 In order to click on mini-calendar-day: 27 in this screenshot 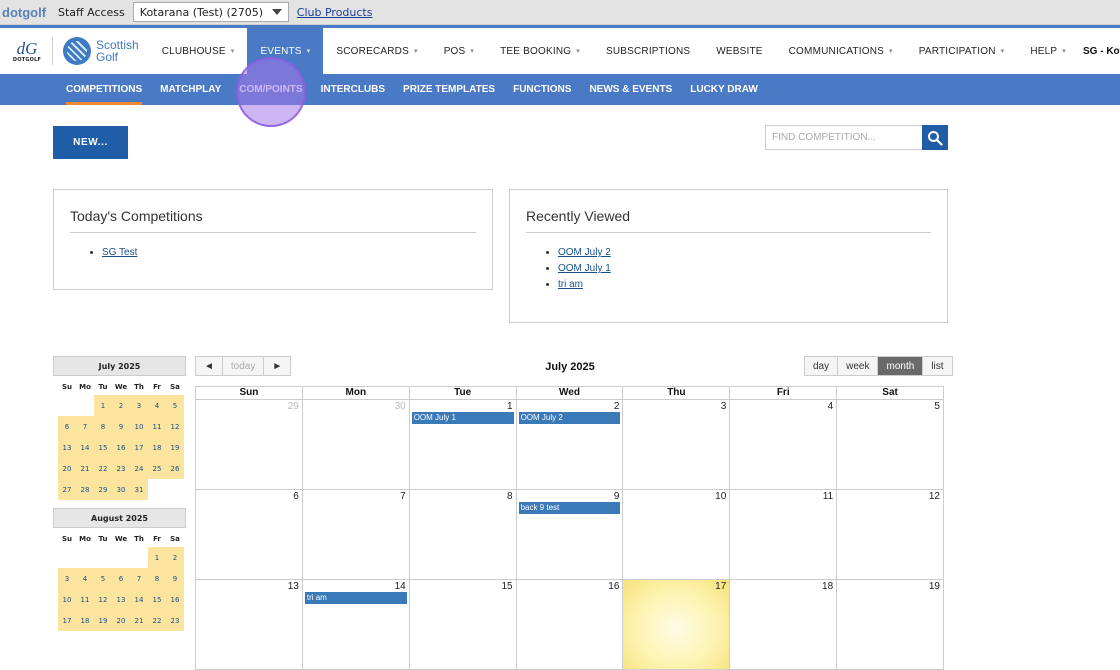, I will do `click(67, 489)`.